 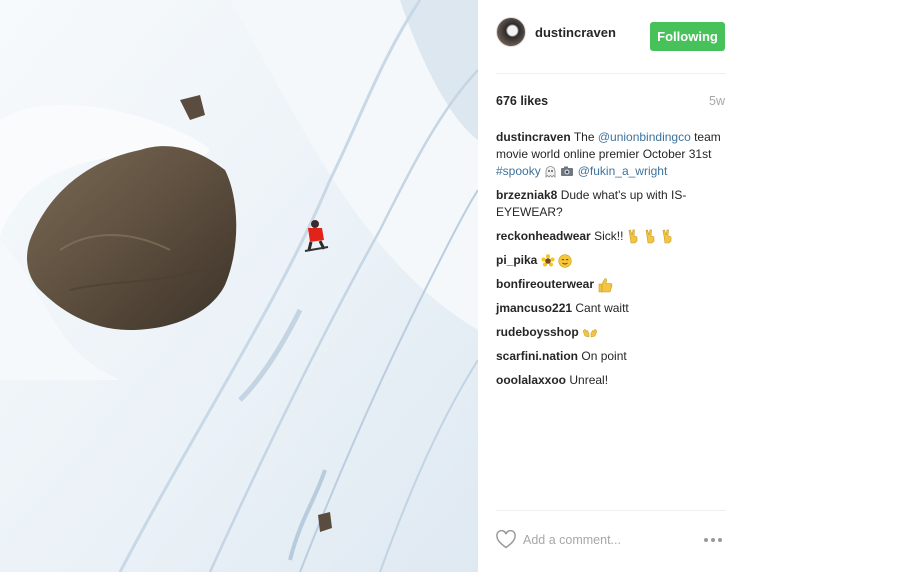 What do you see at coordinates (717, 101) in the screenshot?
I see `post-age: 5w` at bounding box center [717, 101].